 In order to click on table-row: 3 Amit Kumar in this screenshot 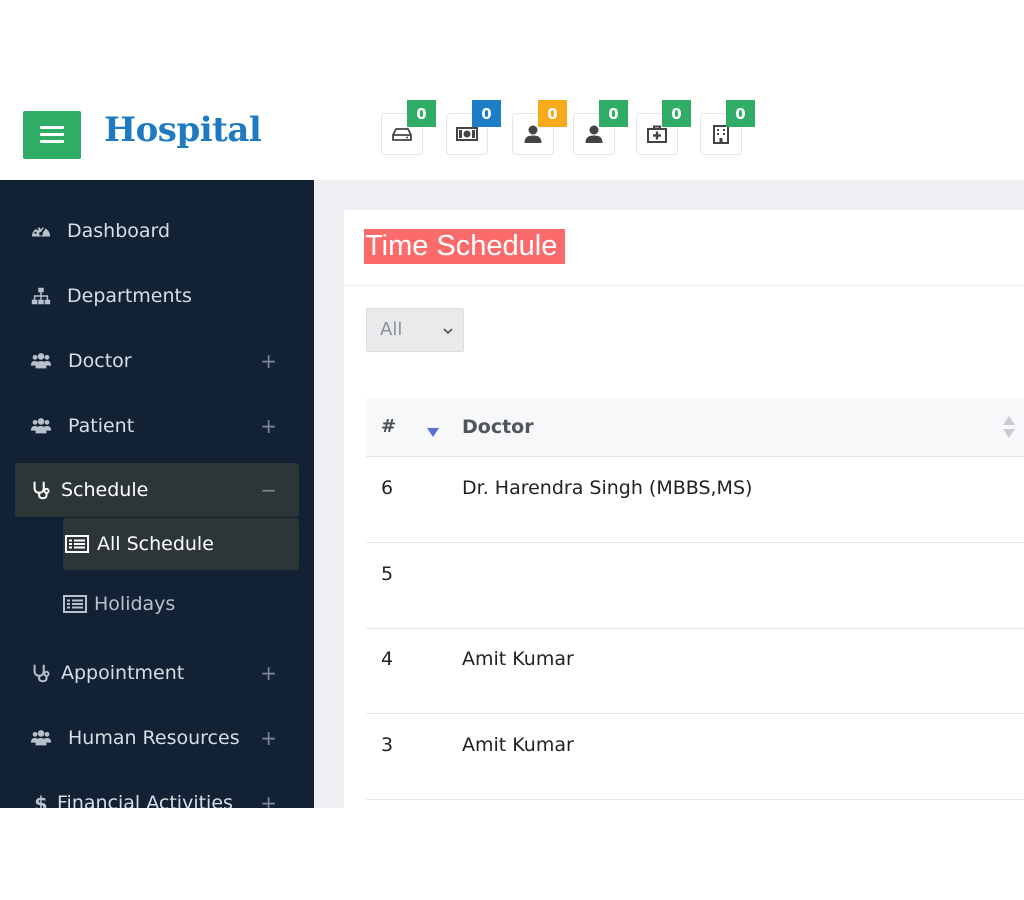, I will do `click(695, 757)`.